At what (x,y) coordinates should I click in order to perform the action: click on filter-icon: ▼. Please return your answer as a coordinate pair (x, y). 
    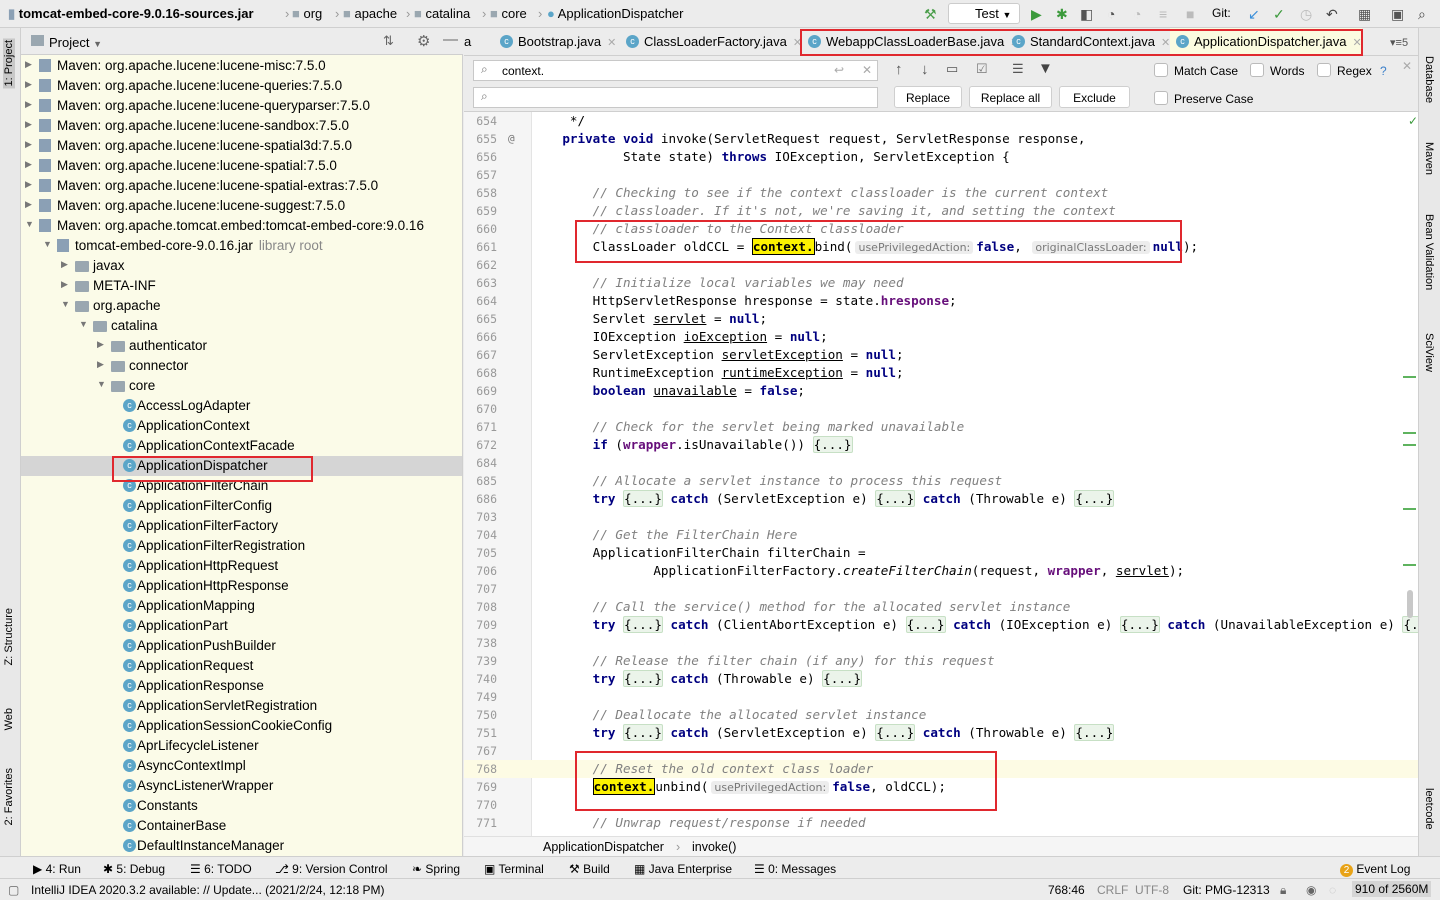
    Looking at the image, I should click on (1045, 68).